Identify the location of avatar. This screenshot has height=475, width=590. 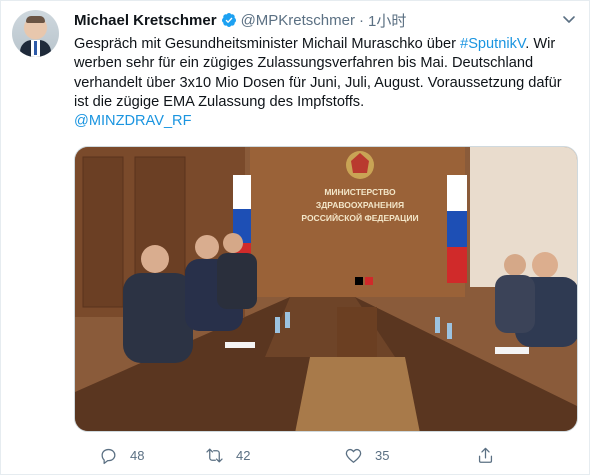
(35, 33).